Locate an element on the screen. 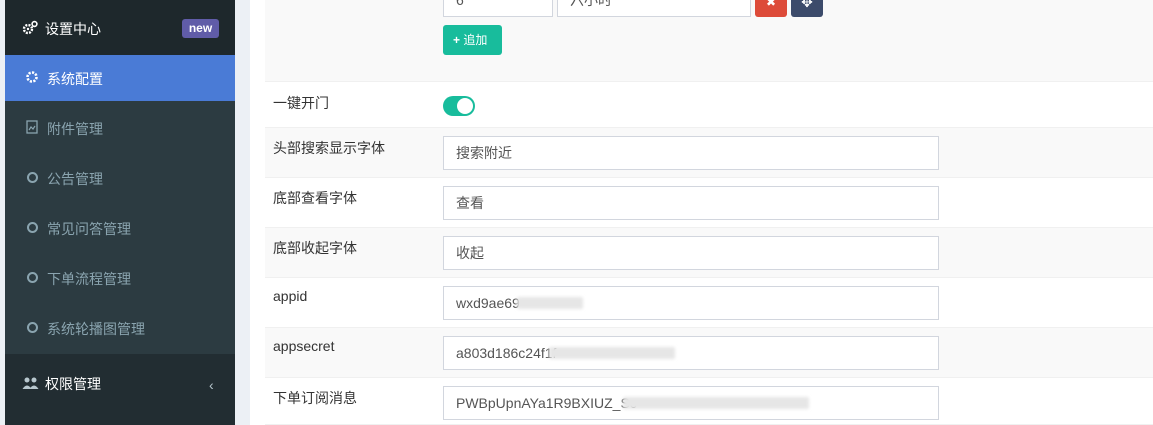 Image resolution: width=1153 pixels, height=425 pixels. sidebar-item-system-config: 系统配置 is located at coordinates (120, 78).